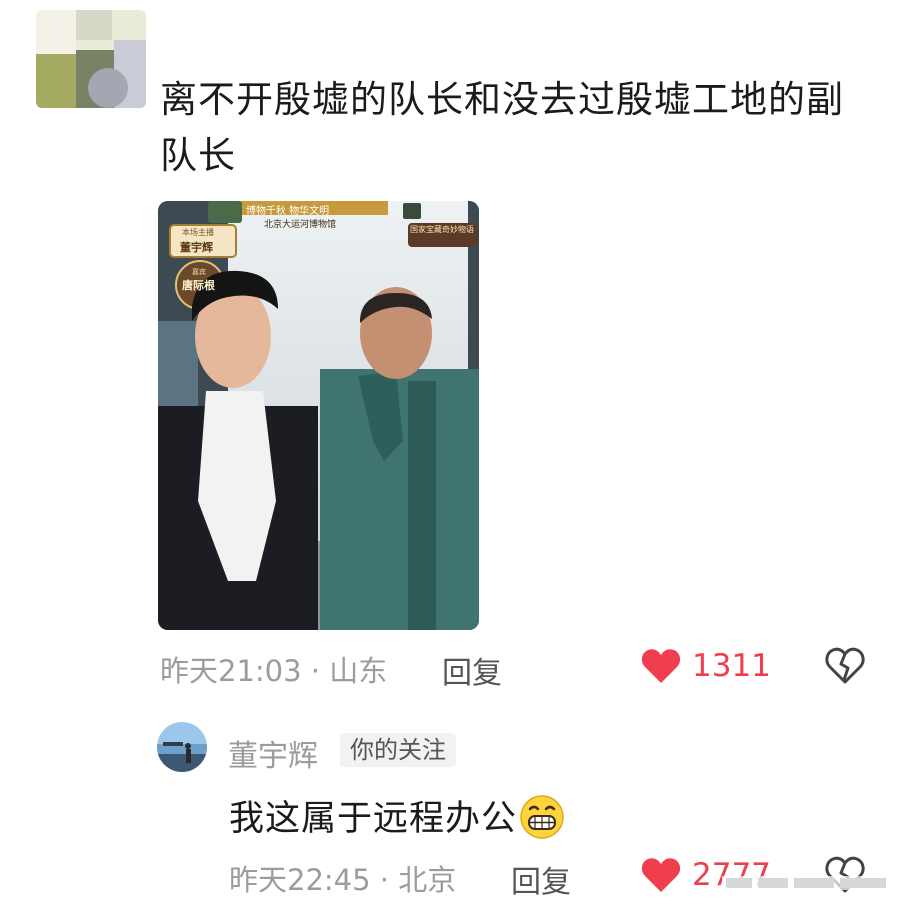 Image resolution: width=914 pixels, height=923 pixels. Describe the element at coordinates (300, 880) in the screenshot. I see `reply-time: 昨天22:45` at that location.